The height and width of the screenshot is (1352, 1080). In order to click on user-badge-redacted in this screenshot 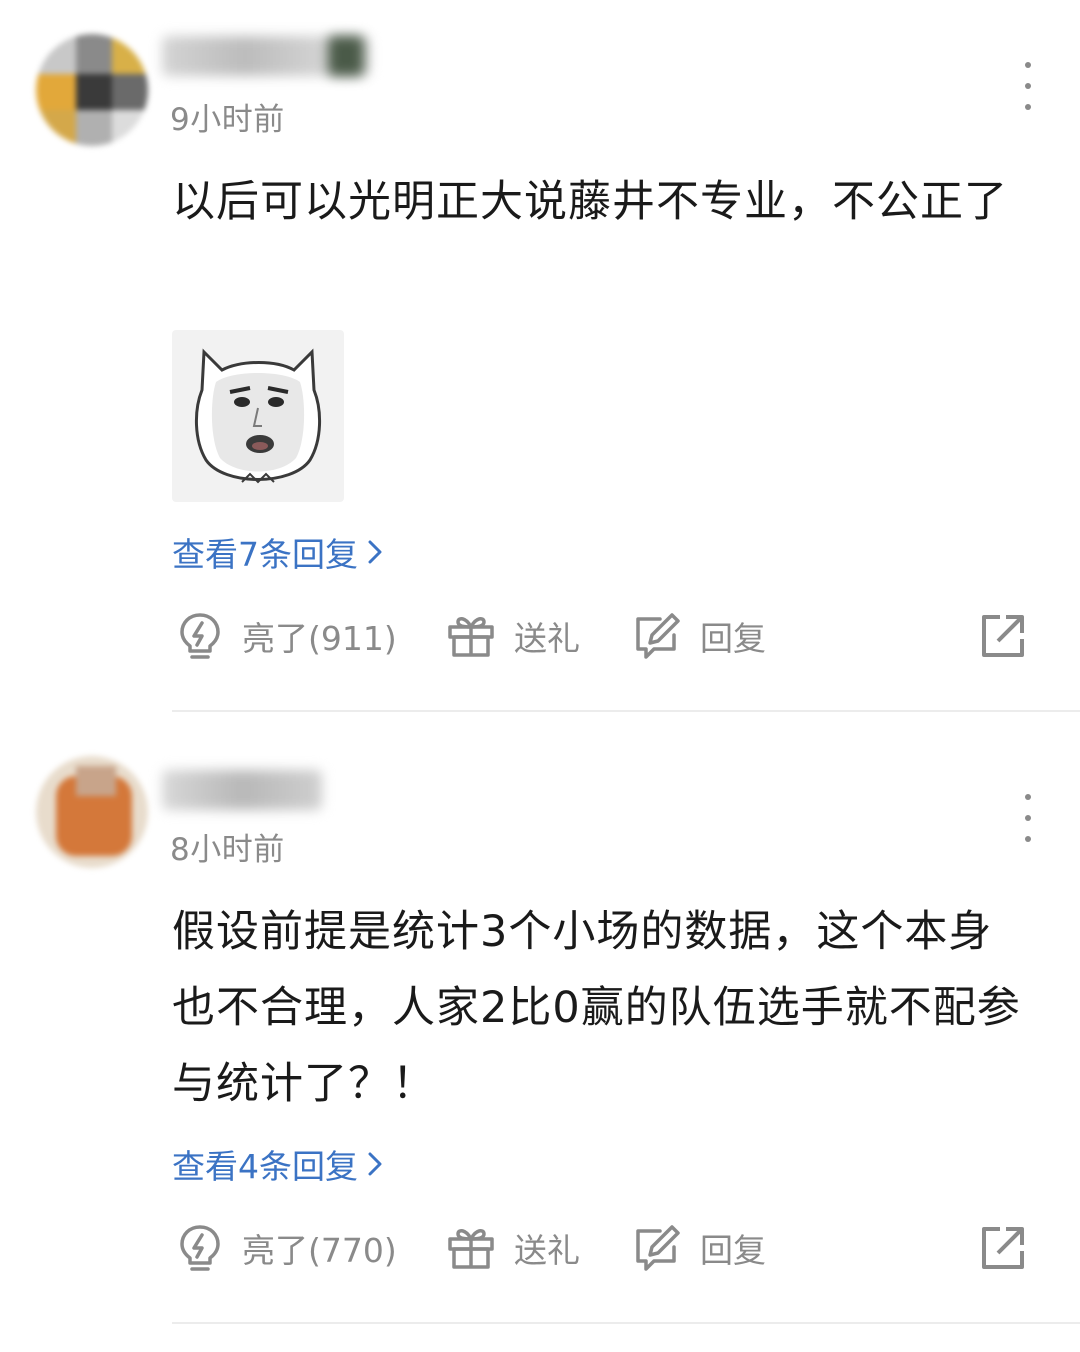, I will do `click(346, 56)`.